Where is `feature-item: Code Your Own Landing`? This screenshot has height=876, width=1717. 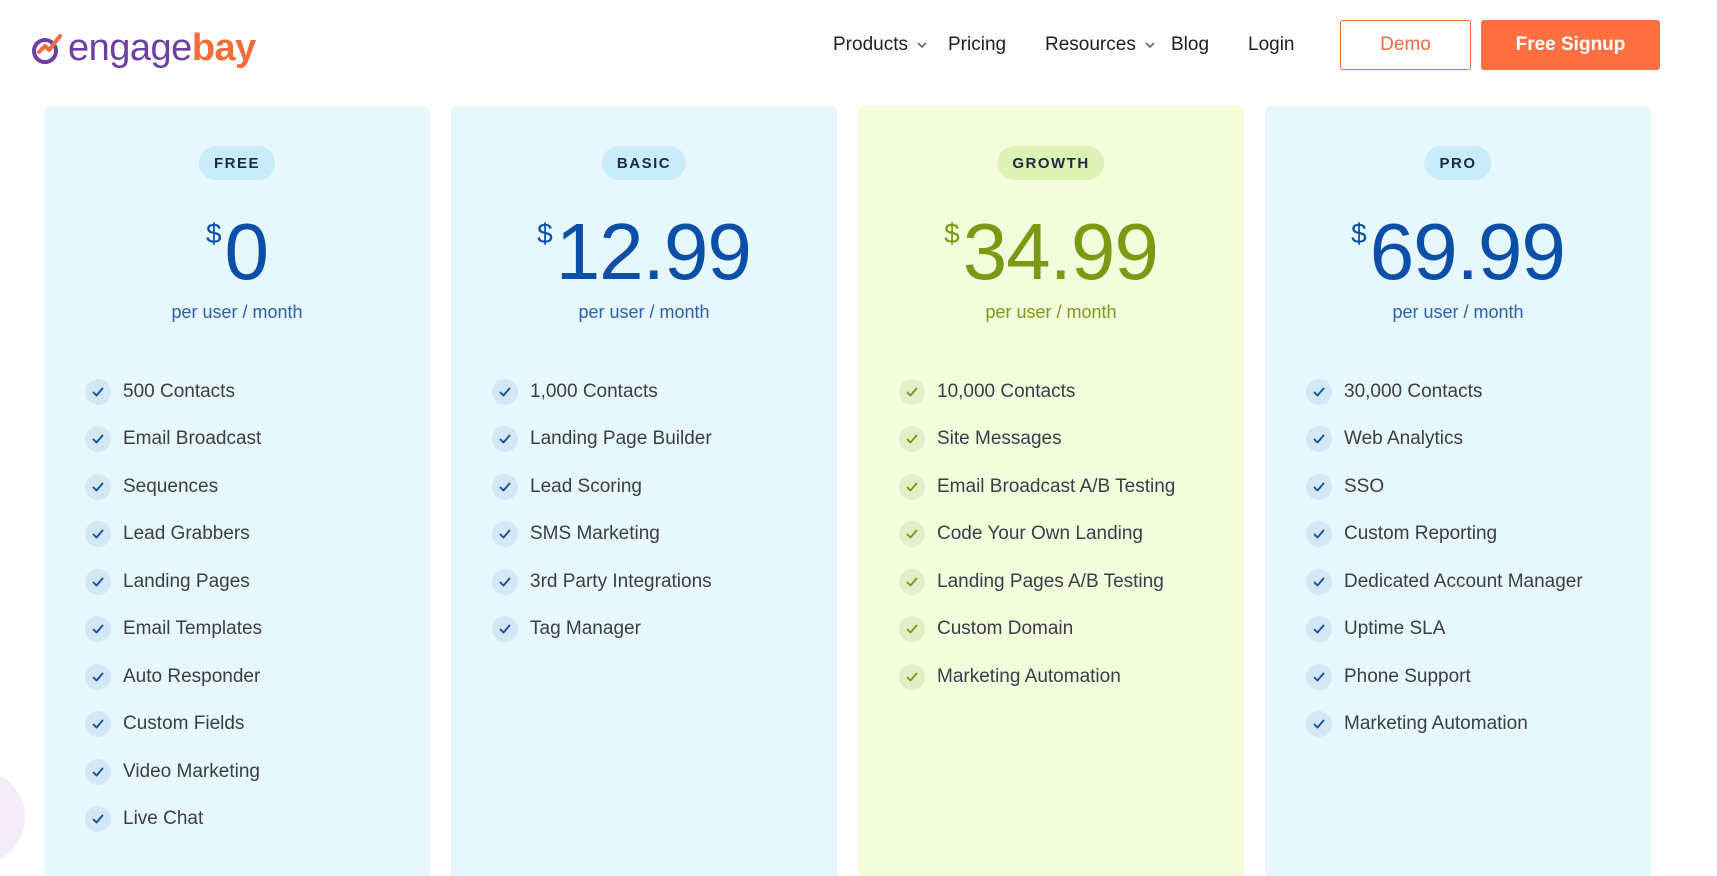 feature-item: Code Your Own Landing is located at coordinates (1037, 535).